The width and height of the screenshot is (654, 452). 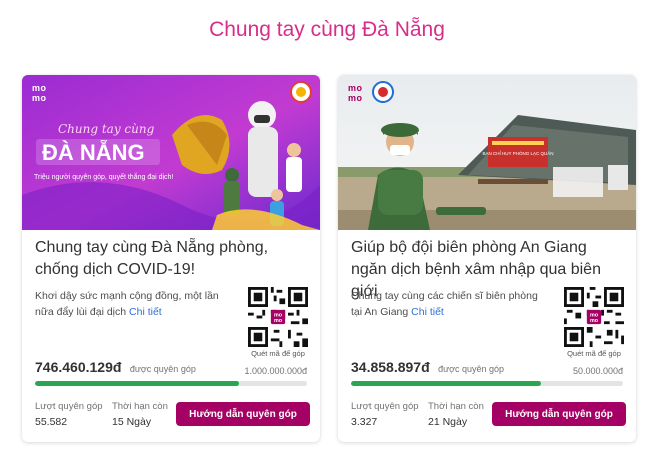 What do you see at coordinates (69, 414) in the screenshot?
I see `donation-count: Lượt quyên góp 55.582` at bounding box center [69, 414].